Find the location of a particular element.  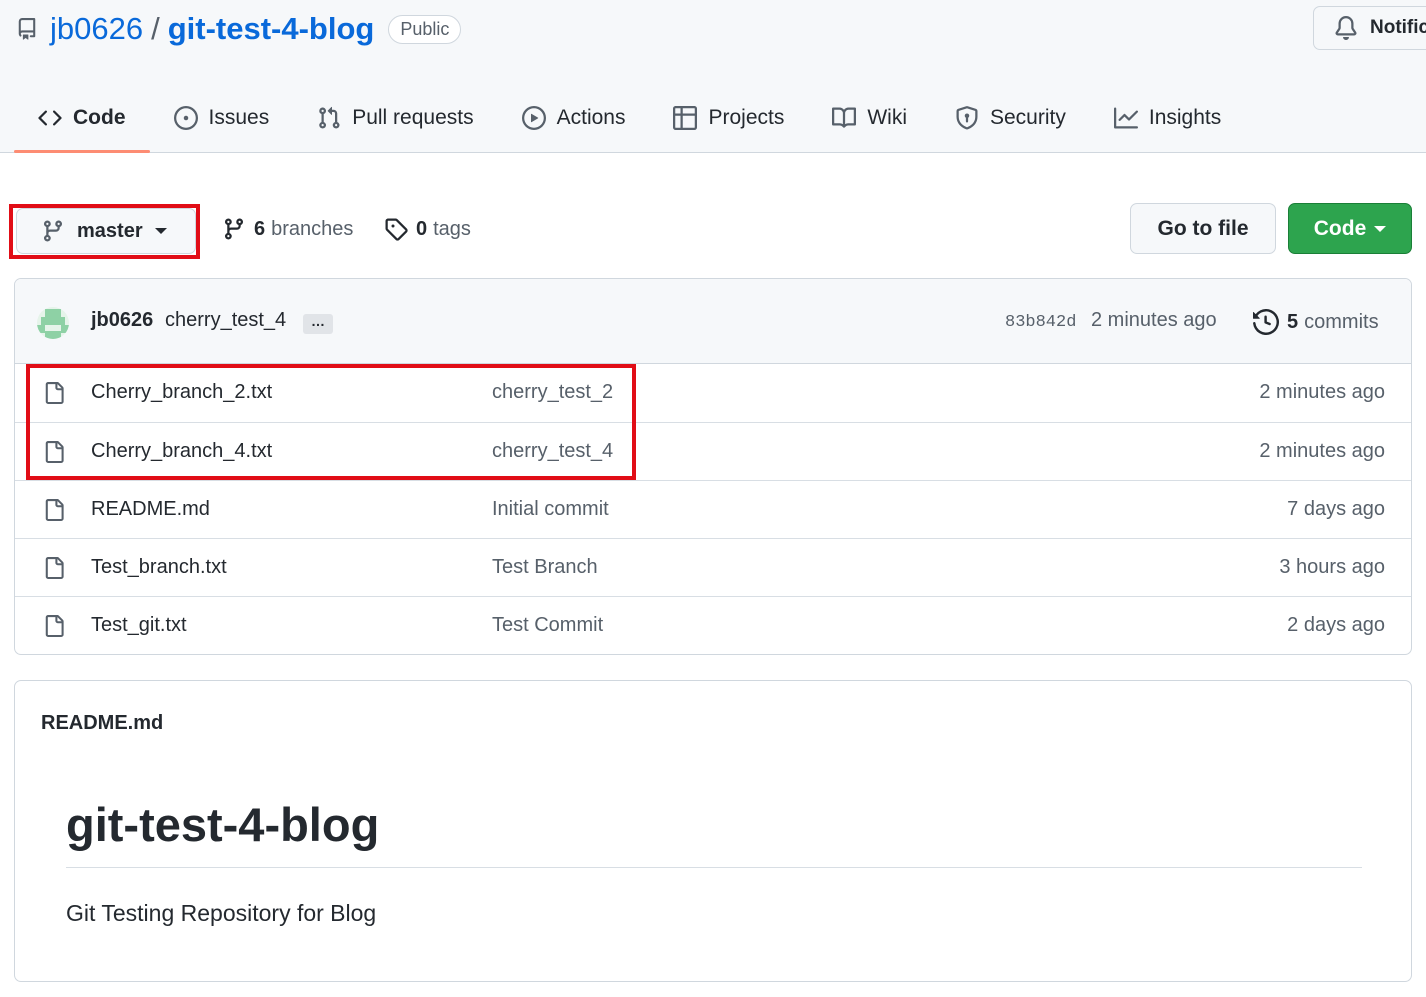

avatar is located at coordinates (53, 323).